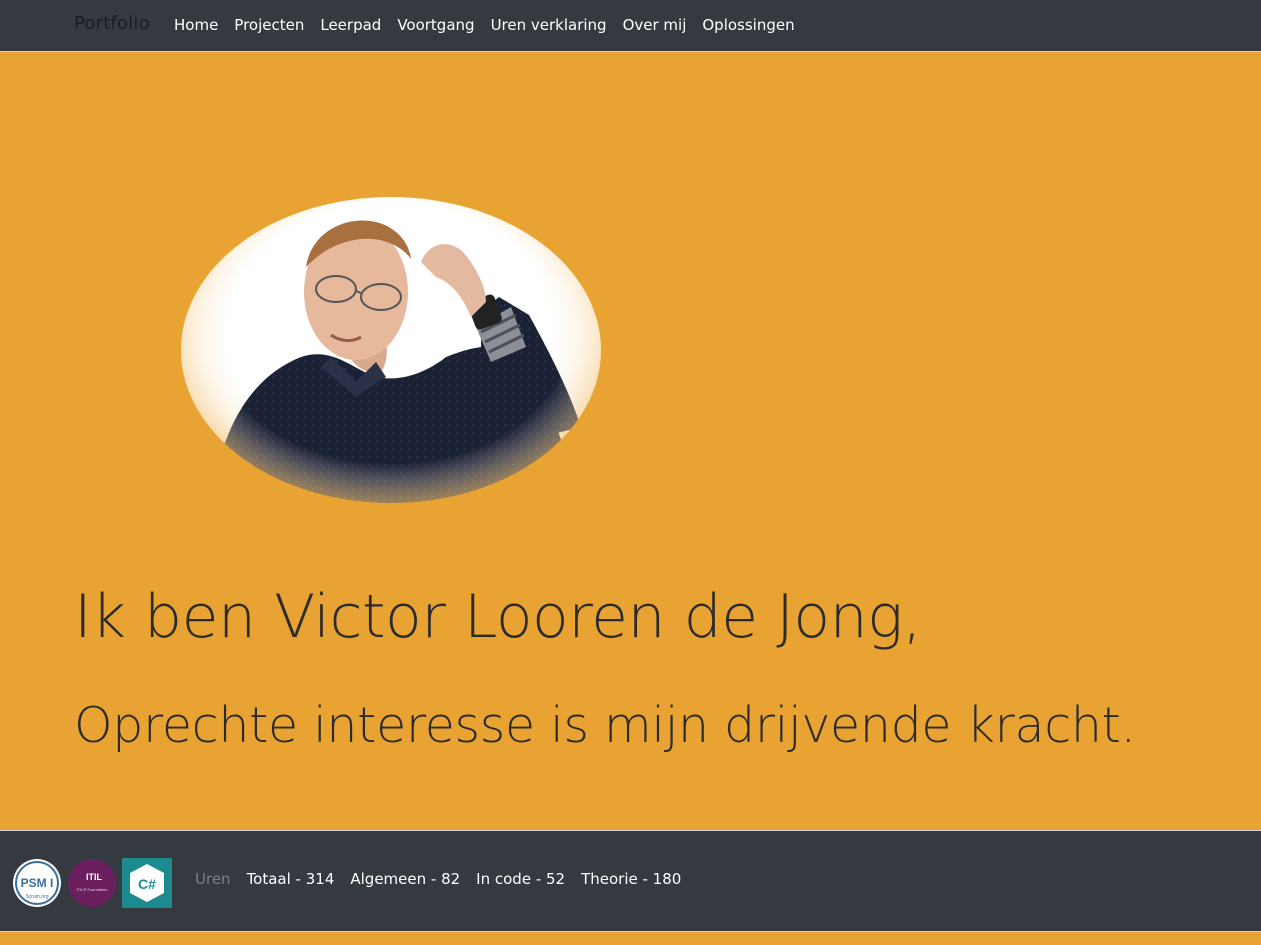 The height and width of the screenshot is (945, 1261). Describe the element at coordinates (655, 25) in the screenshot. I see `nav-link-over-mij: Over mij` at that location.